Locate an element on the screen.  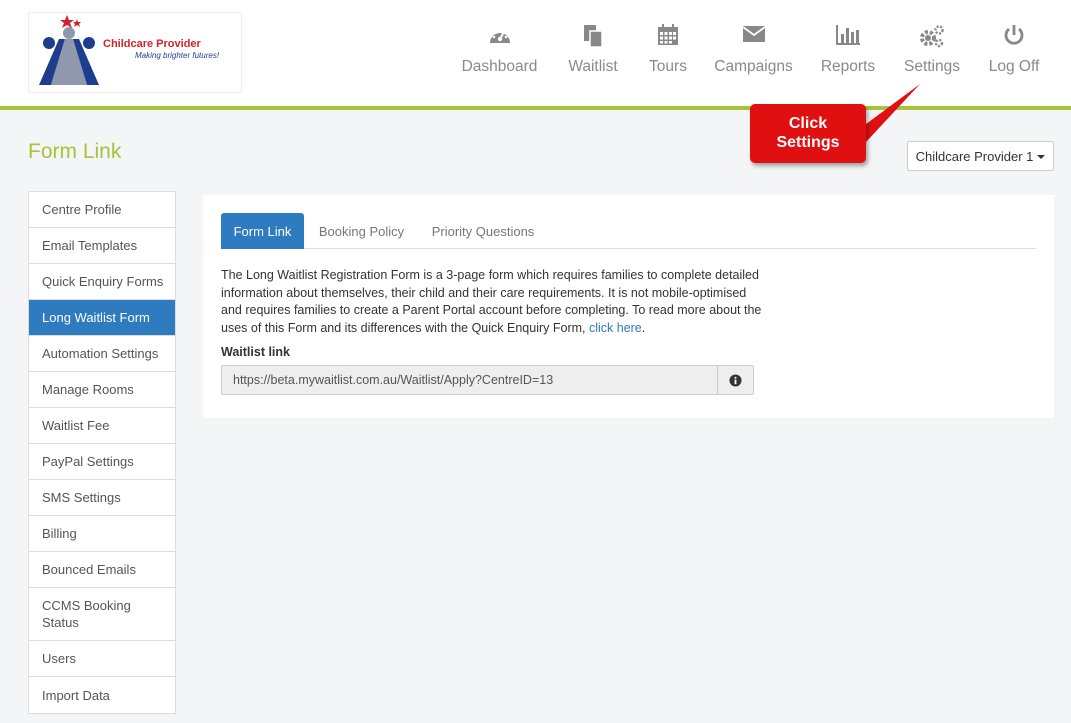
sidebar-item-quick-enquiry-forms: Quick Enquiry Forms is located at coordinates (102, 282).